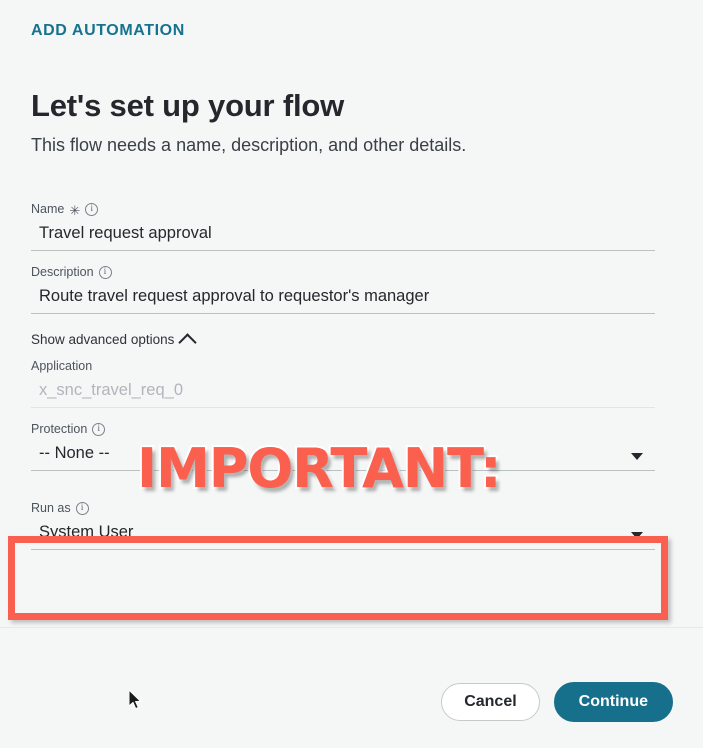 The height and width of the screenshot is (748, 703). What do you see at coordinates (343, 272) in the screenshot?
I see `field-description-label: Description` at bounding box center [343, 272].